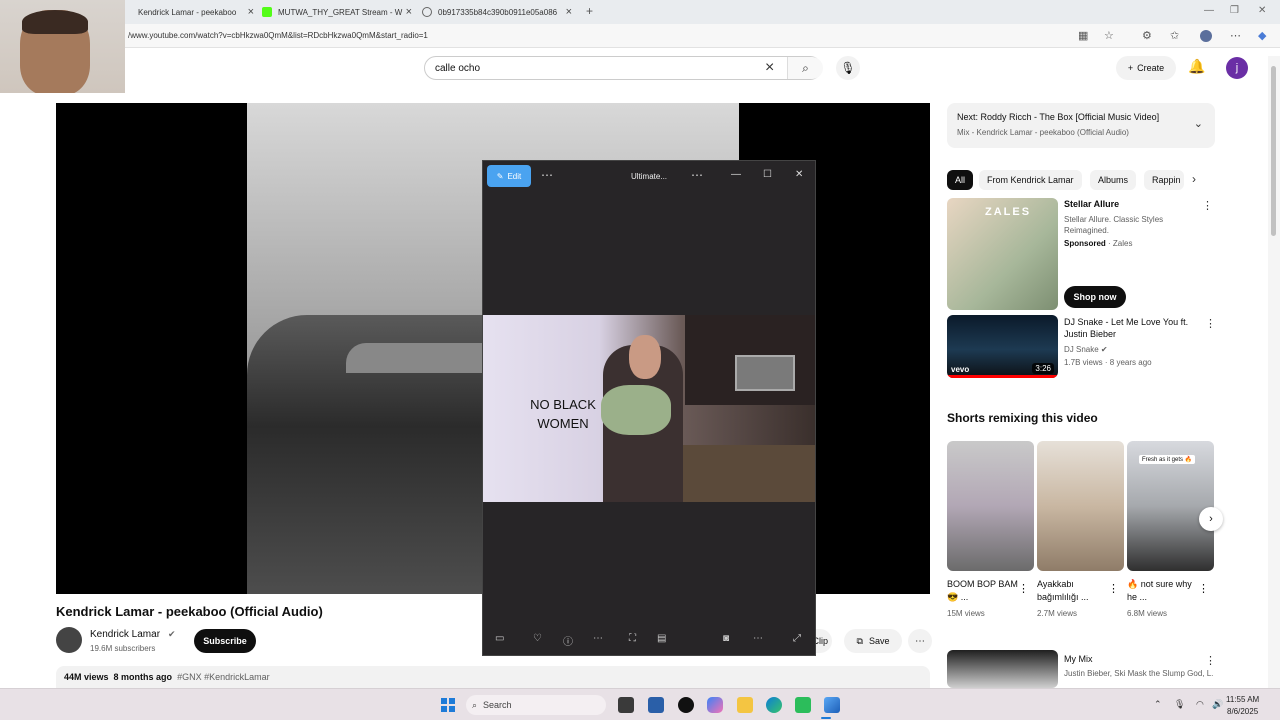 The height and width of the screenshot is (720, 1280). What do you see at coordinates (1200, 704) in the screenshot?
I see `wifi-icon: ◠` at bounding box center [1200, 704].